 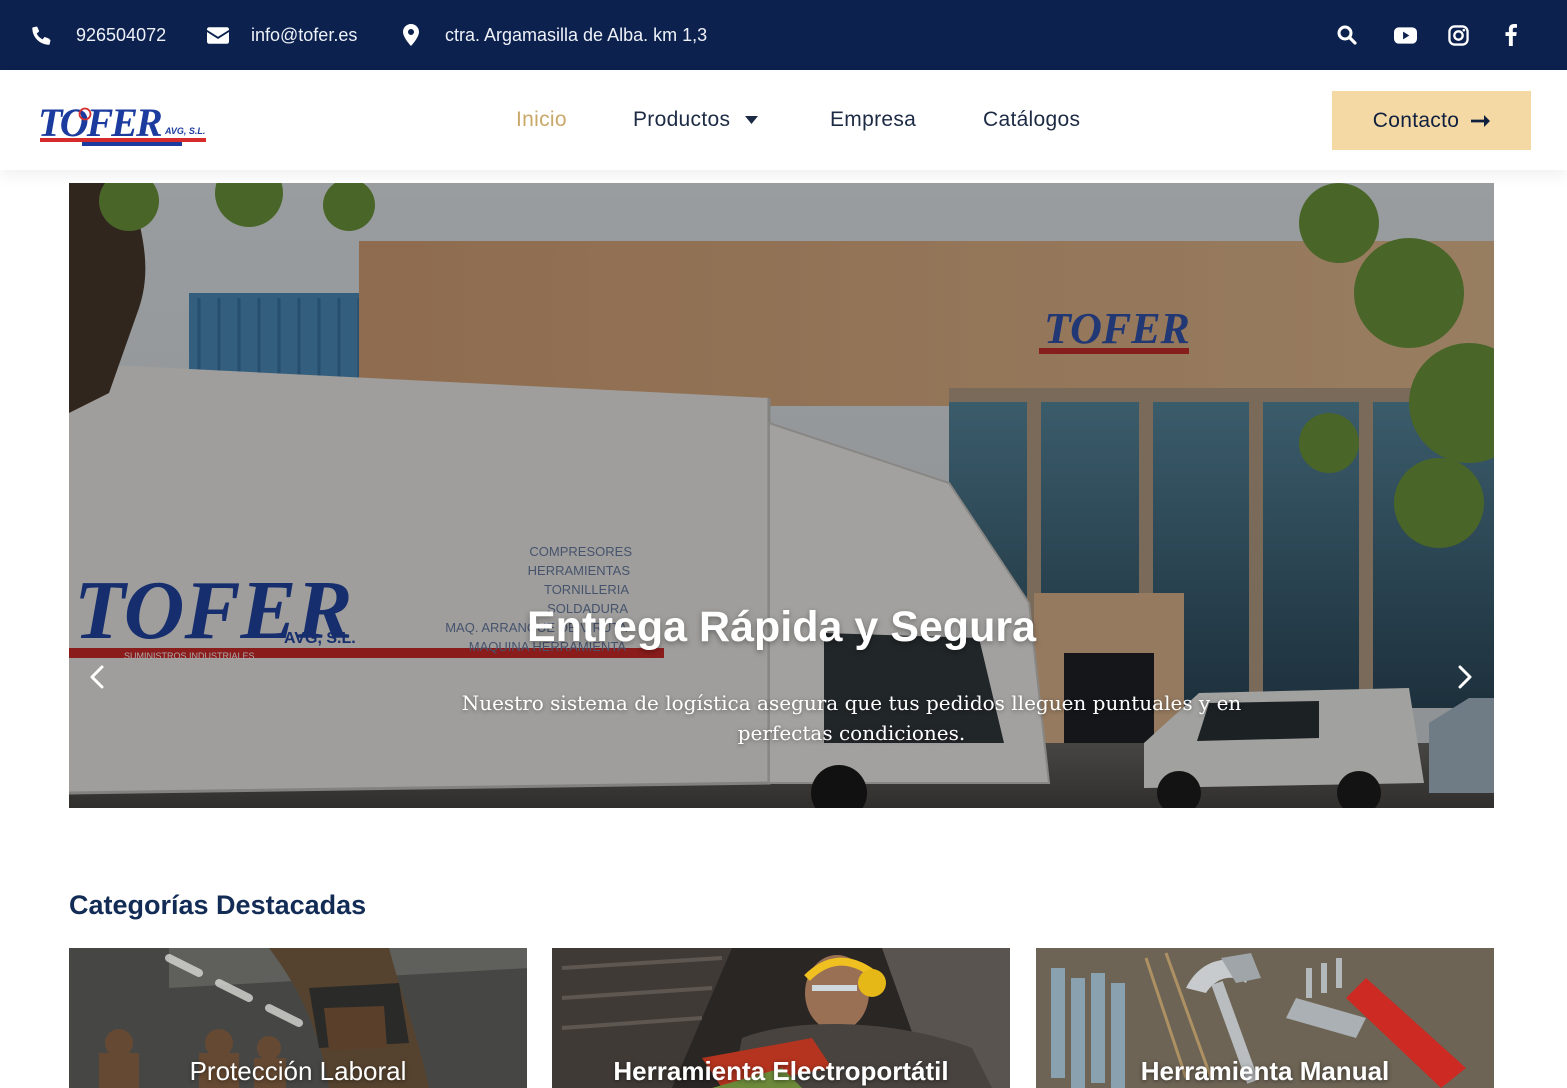 I want to click on contact-label: Contacto, so click(x=1416, y=120).